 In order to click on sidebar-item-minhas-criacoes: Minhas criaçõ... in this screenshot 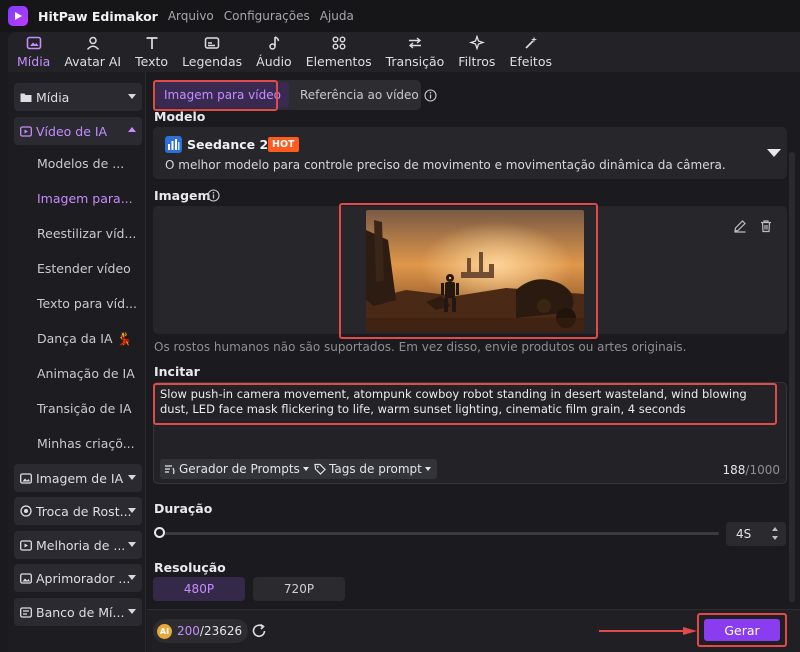, I will do `click(86, 443)`.